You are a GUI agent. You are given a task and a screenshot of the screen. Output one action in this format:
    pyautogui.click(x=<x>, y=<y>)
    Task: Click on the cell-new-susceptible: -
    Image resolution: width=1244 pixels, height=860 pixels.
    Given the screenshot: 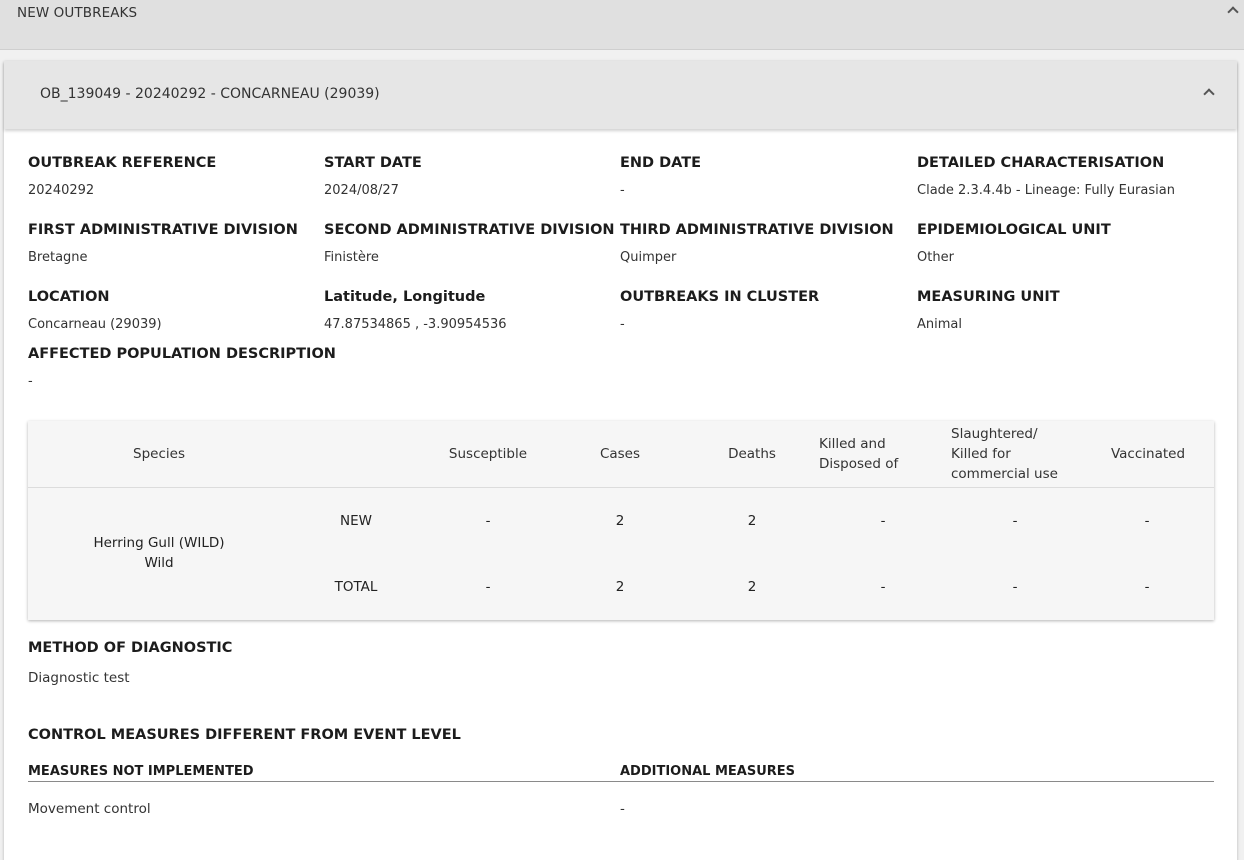 What is the action you would take?
    pyautogui.click(x=488, y=521)
    